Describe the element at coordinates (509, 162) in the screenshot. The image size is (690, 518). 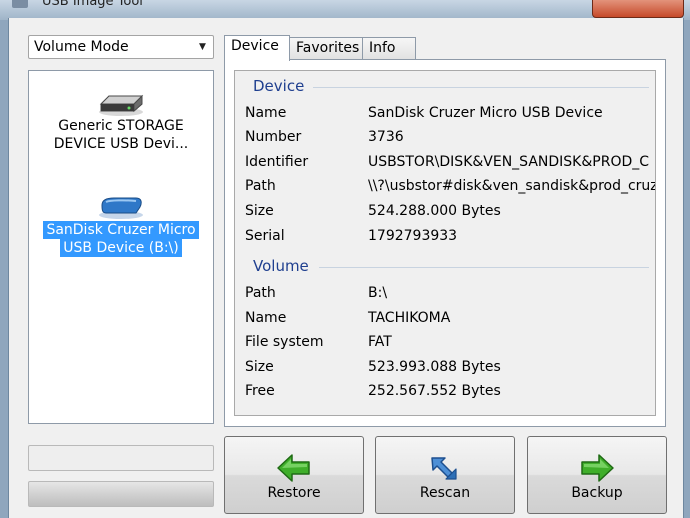
I see `device-identifier-value: USBSTOR\DISK&VEN_SANDISK&PROD_C` at that location.